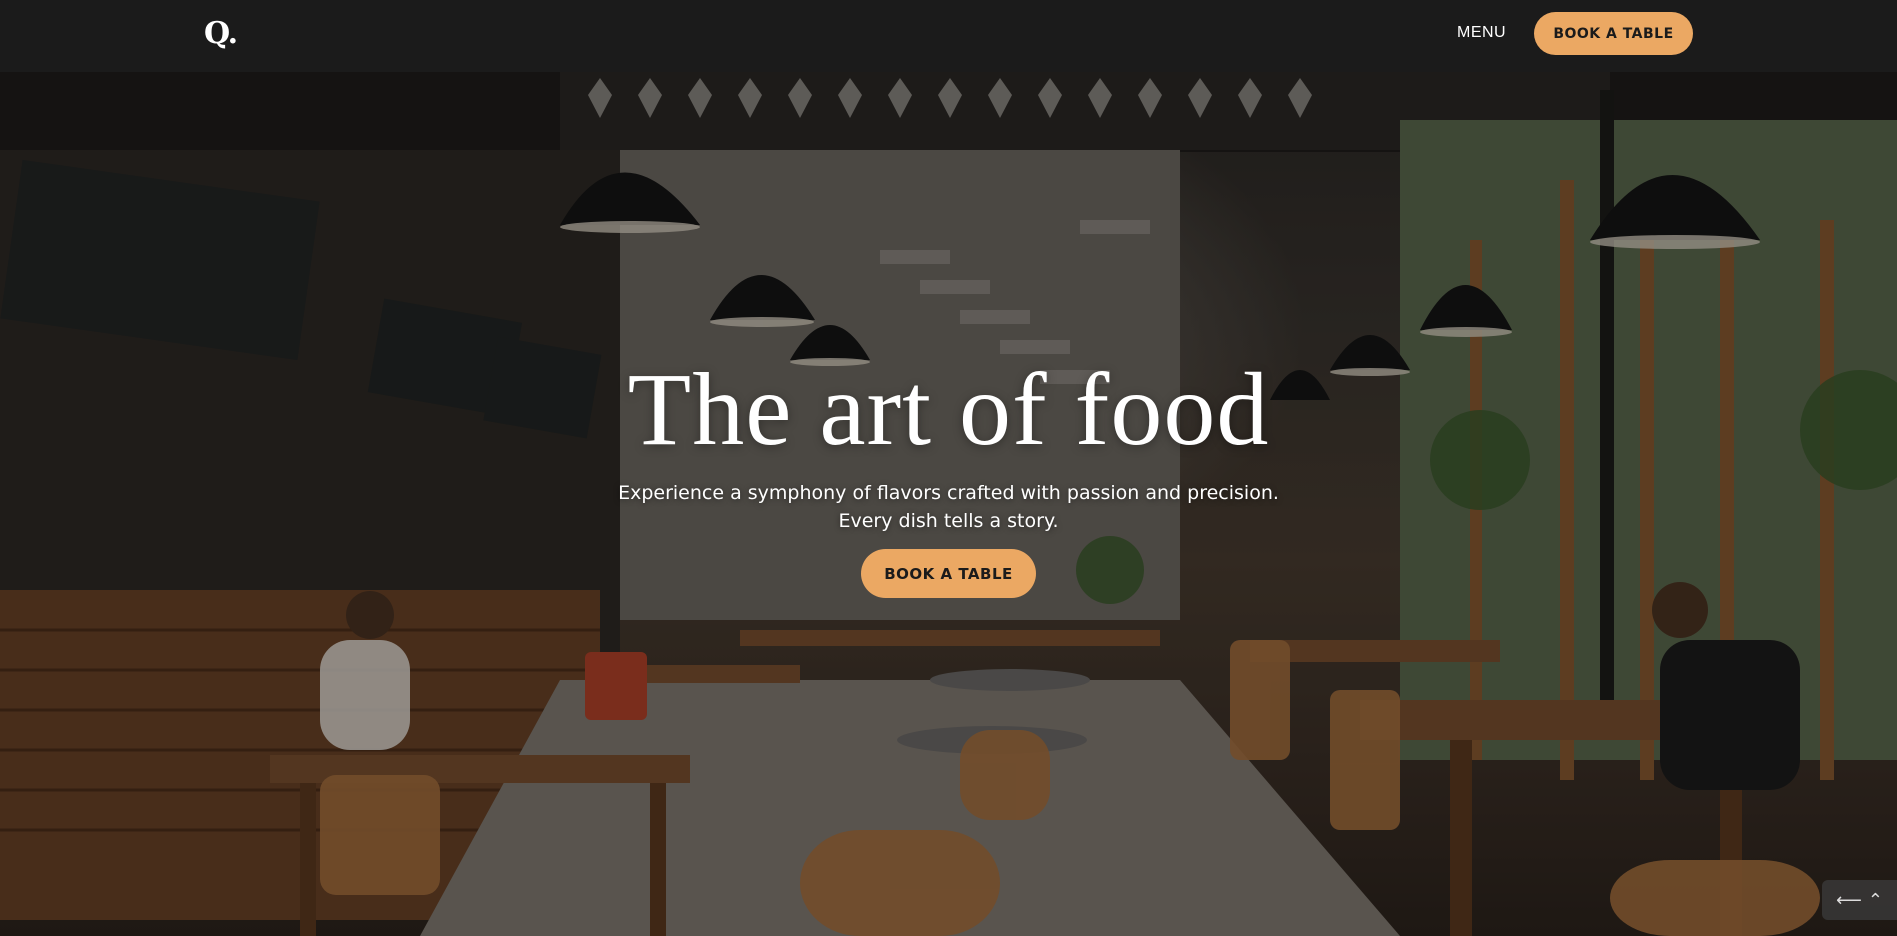 Image resolution: width=1897 pixels, height=936 pixels. I want to click on corner-navigation-widget: ⟵ ⌃, so click(1859, 900).